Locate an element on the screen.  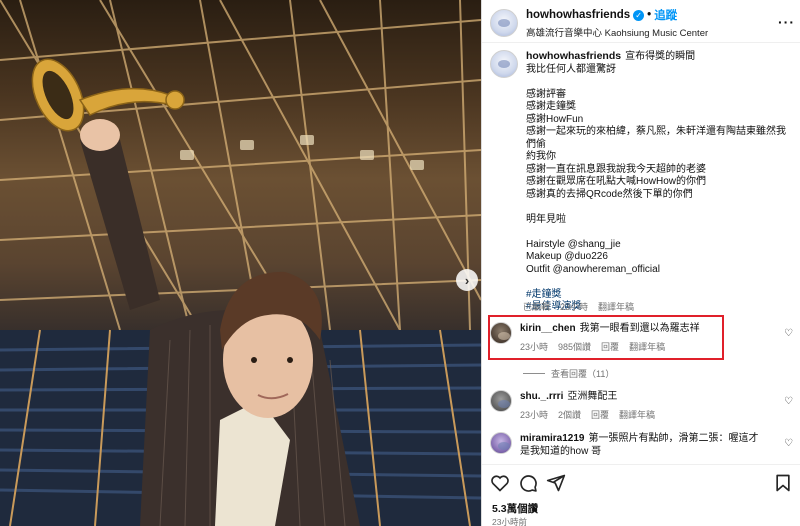
comment-icon is located at coordinates (528, 483).